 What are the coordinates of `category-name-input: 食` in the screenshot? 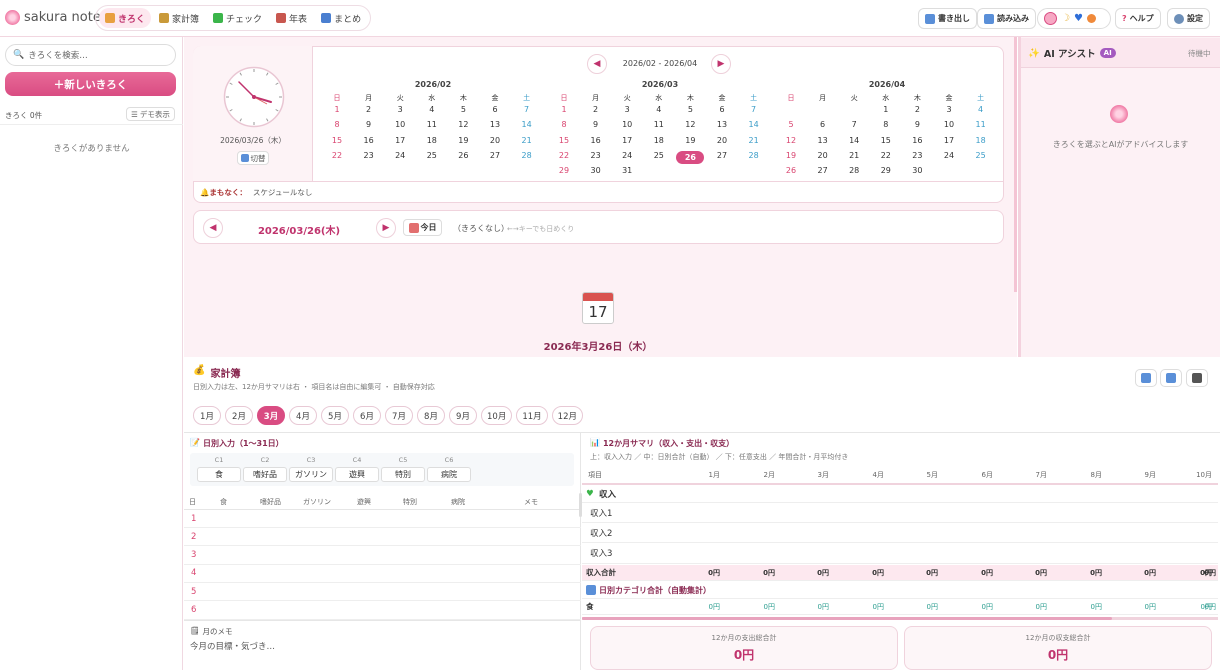 It's located at (219, 474).